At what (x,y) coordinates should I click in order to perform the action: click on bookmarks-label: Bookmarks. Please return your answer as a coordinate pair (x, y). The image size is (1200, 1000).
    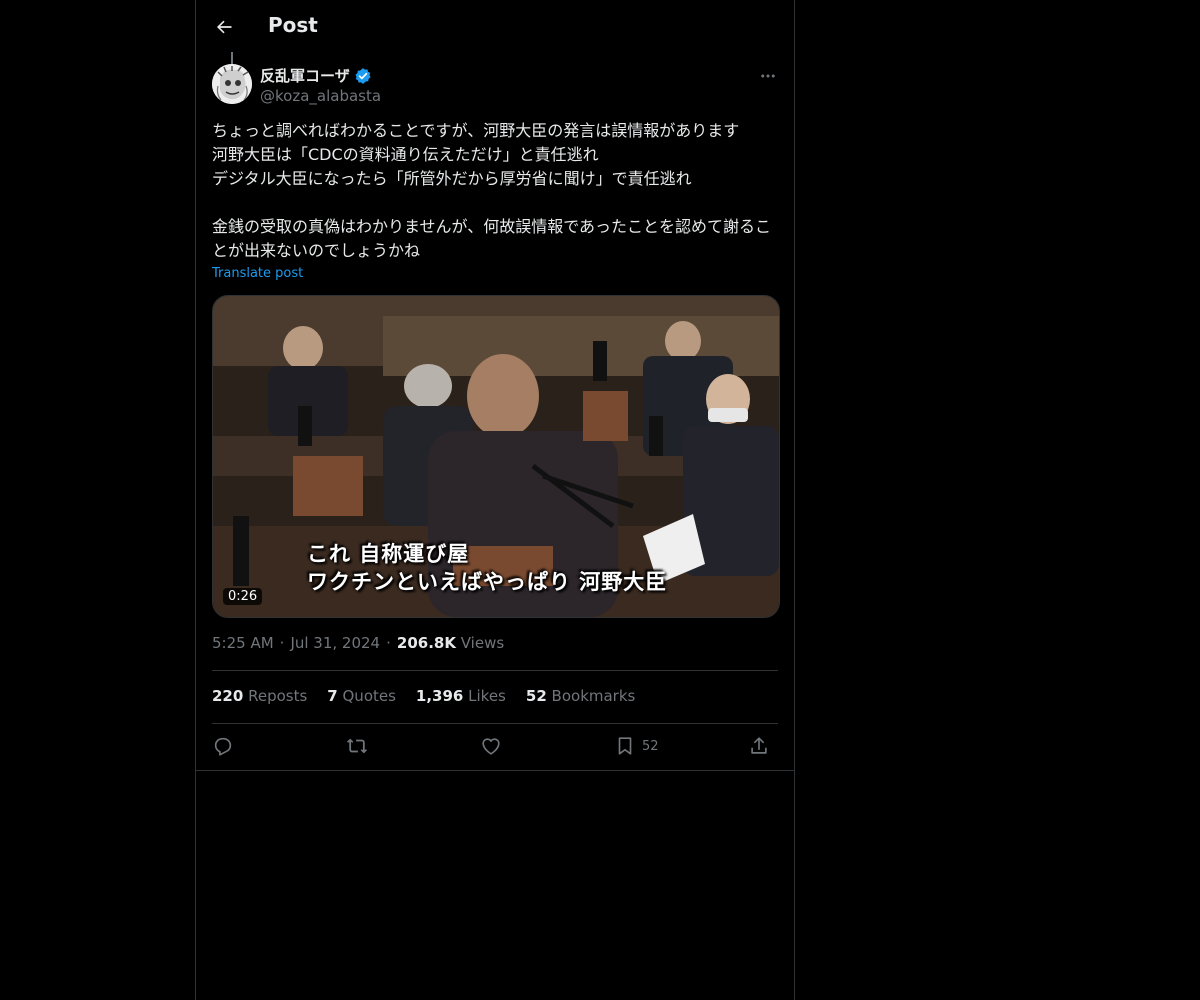
    Looking at the image, I should click on (593, 696).